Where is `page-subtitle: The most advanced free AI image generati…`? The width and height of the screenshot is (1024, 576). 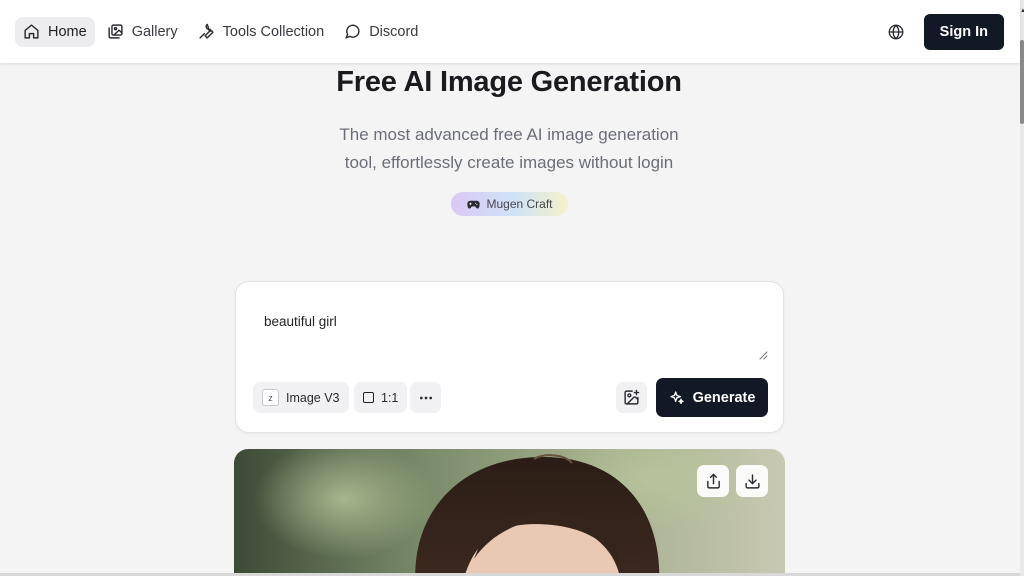 page-subtitle: The most advanced free AI image generati… is located at coordinates (509, 149).